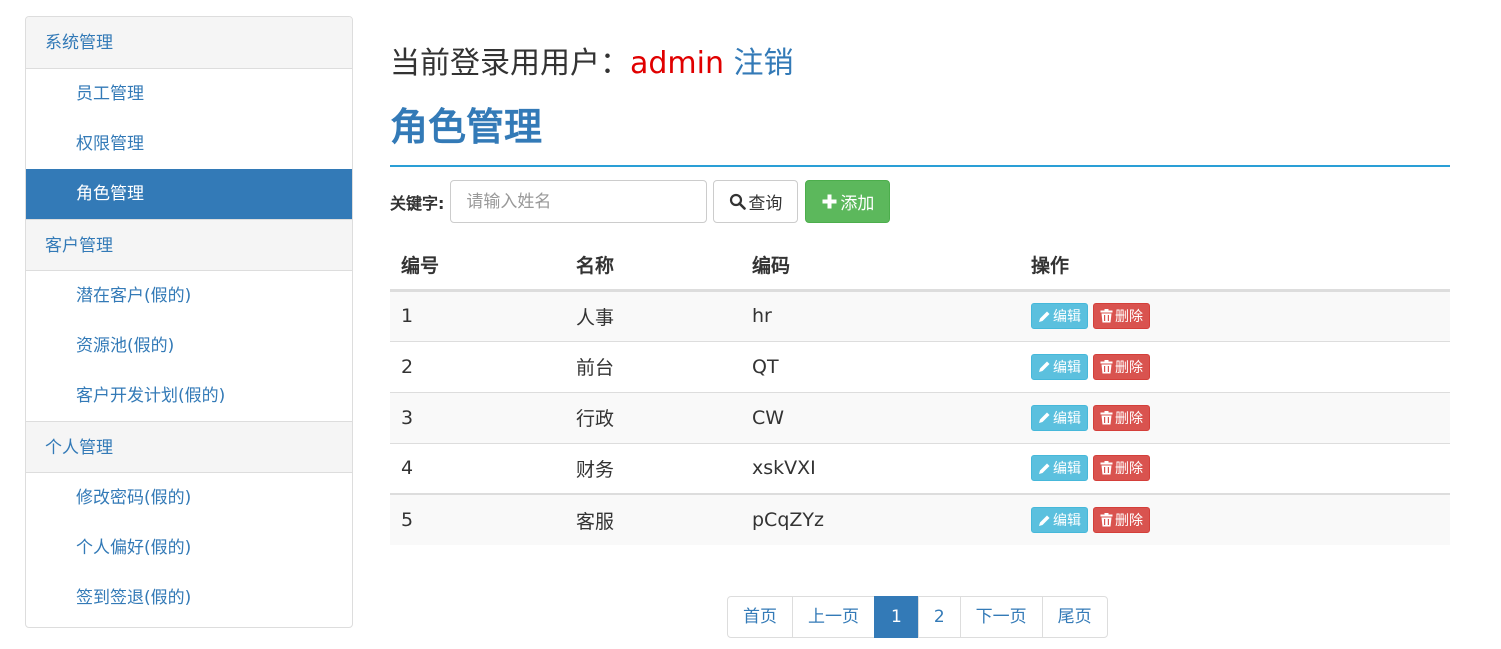 This screenshot has height=649, width=1501. I want to click on sidebar-group-system: 系统管理, so click(189, 43).